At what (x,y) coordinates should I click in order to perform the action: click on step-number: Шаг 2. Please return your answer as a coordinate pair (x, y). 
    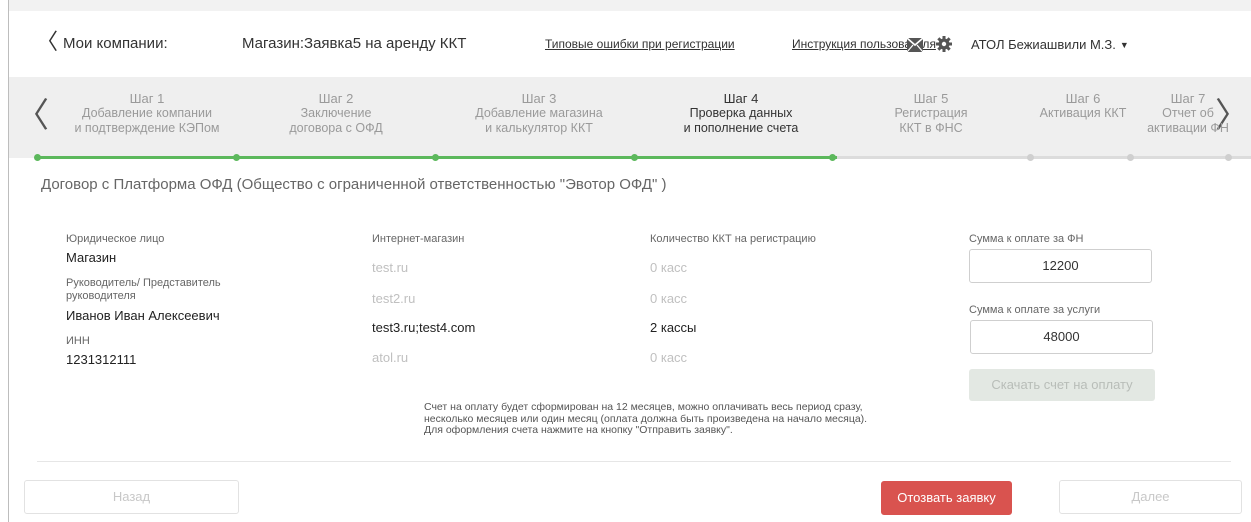
    Looking at the image, I should click on (336, 98).